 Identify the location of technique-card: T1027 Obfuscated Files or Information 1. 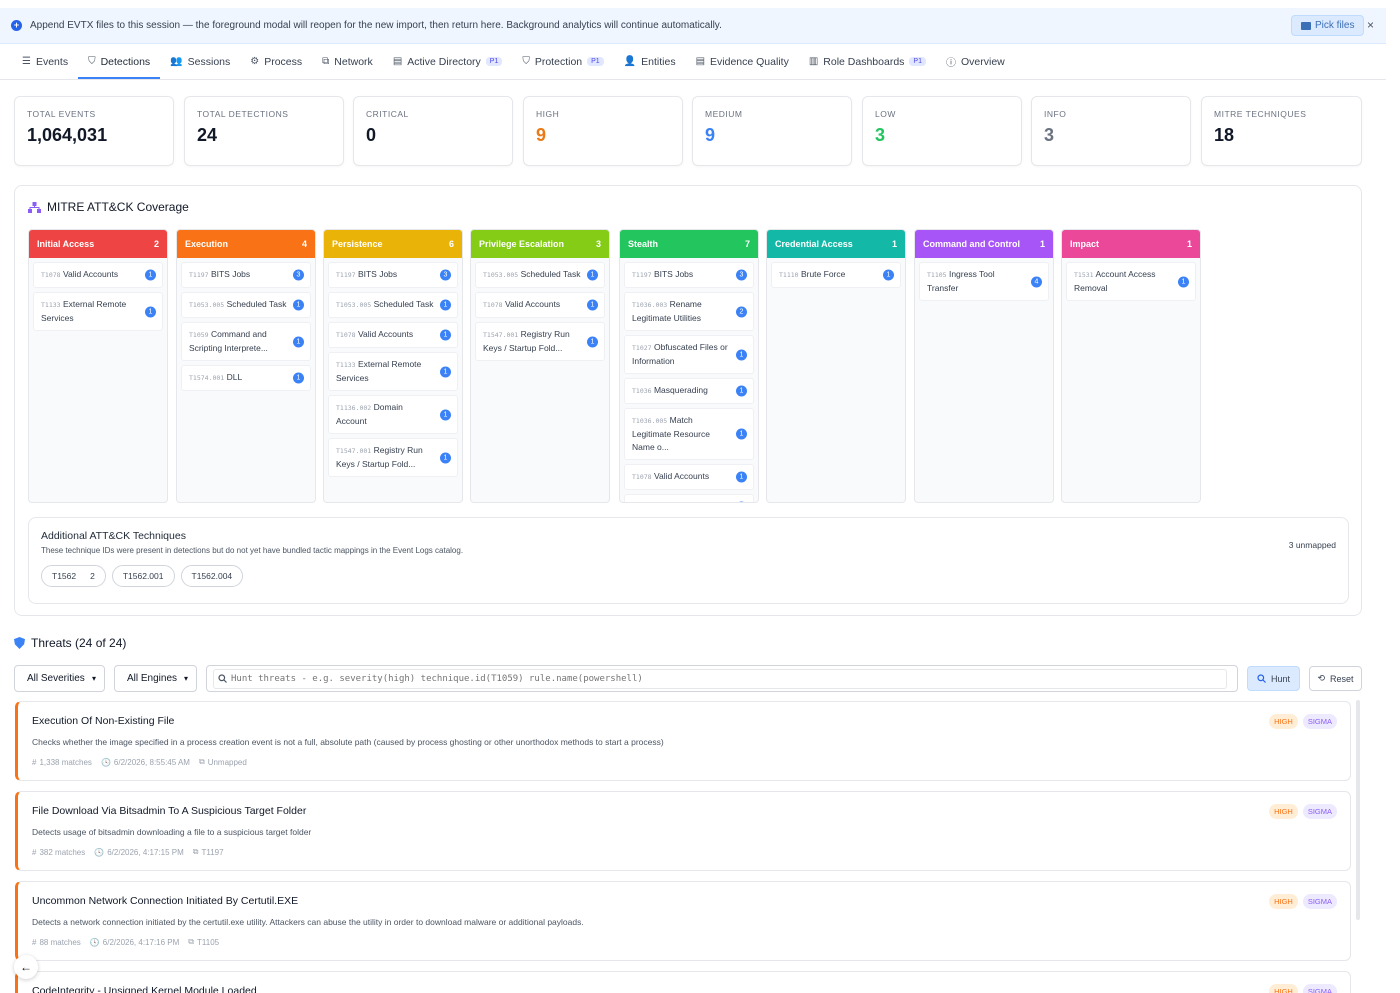
(689, 354).